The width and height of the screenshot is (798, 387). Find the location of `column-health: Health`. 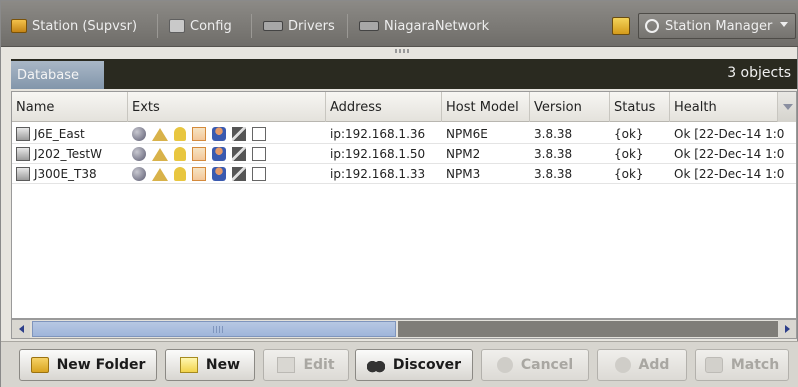

column-health: Health is located at coordinates (724, 107).